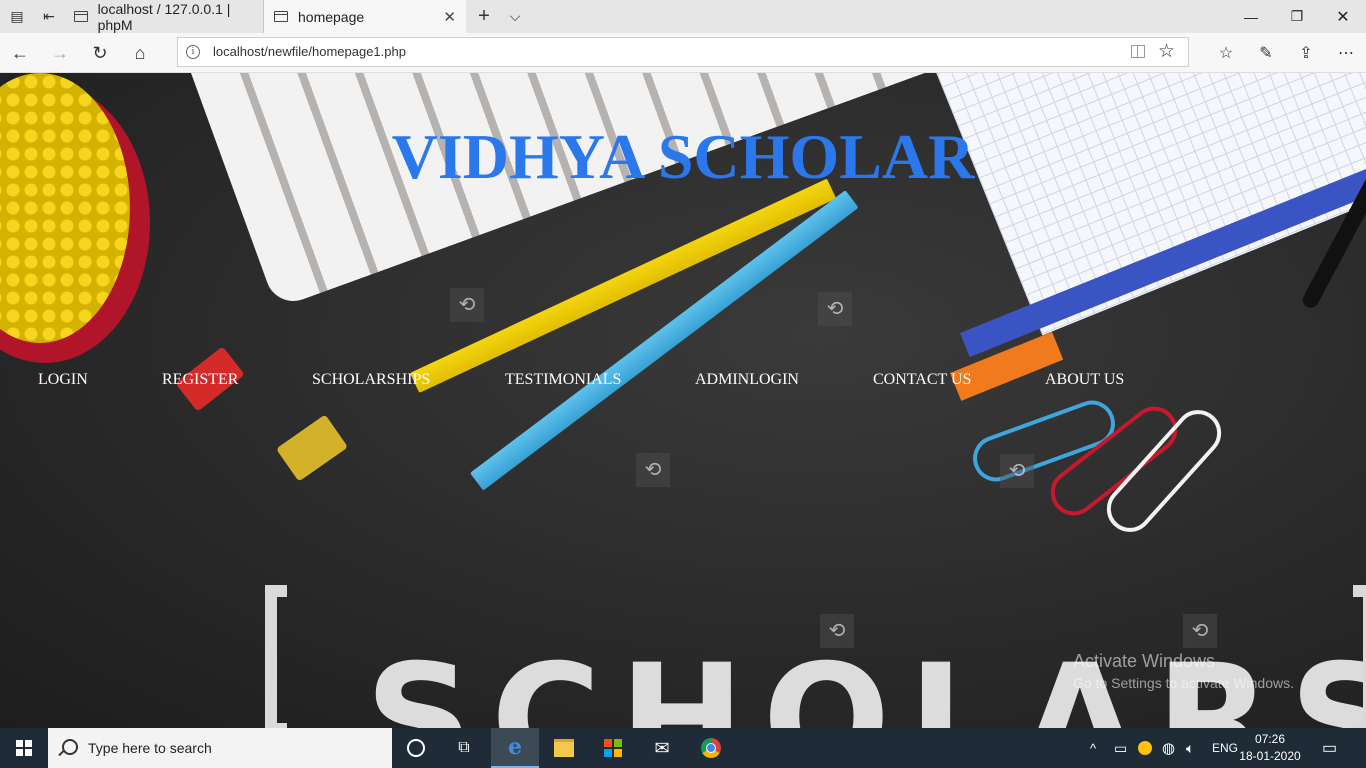 This screenshot has width=1366, height=768. I want to click on favorites-list-icon: ☆, so click(1226, 53).